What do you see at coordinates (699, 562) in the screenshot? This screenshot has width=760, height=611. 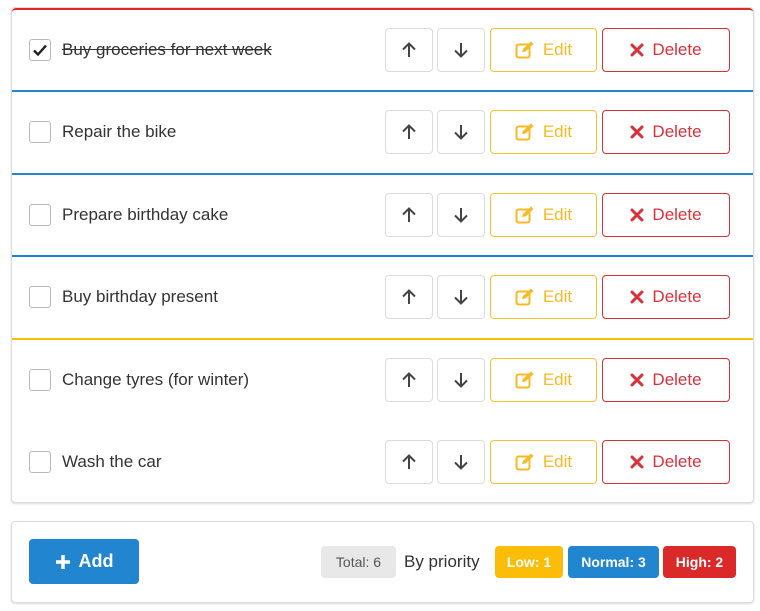 I see `high-priority-badge: High: 2` at bounding box center [699, 562].